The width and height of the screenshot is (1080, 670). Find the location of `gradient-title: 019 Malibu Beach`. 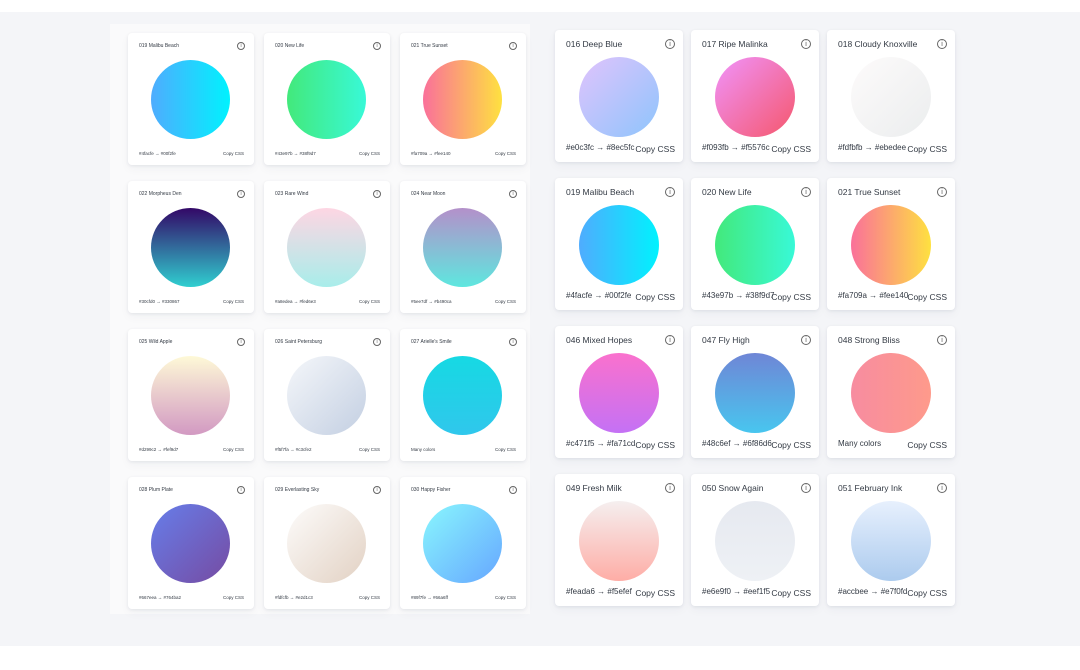

gradient-title: 019 Malibu Beach is located at coordinates (600, 192).